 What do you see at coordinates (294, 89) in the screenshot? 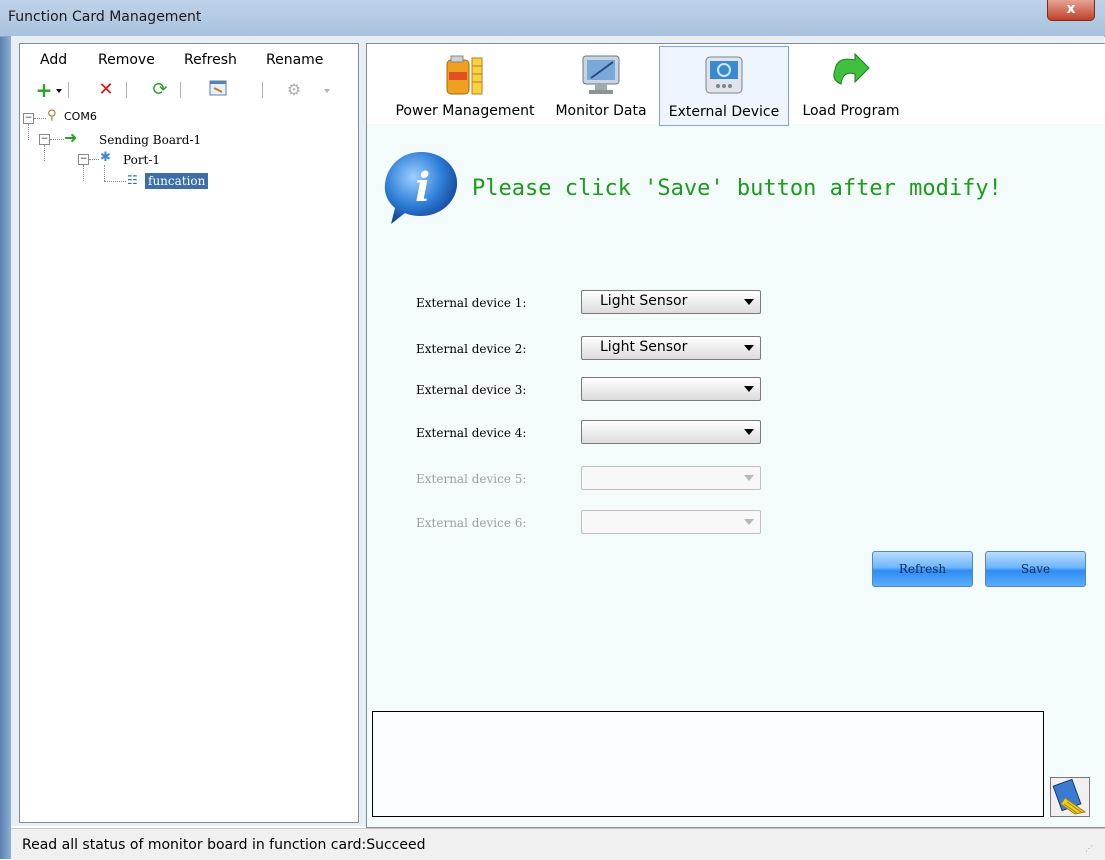
I see `settings-icon: ⚙` at bounding box center [294, 89].